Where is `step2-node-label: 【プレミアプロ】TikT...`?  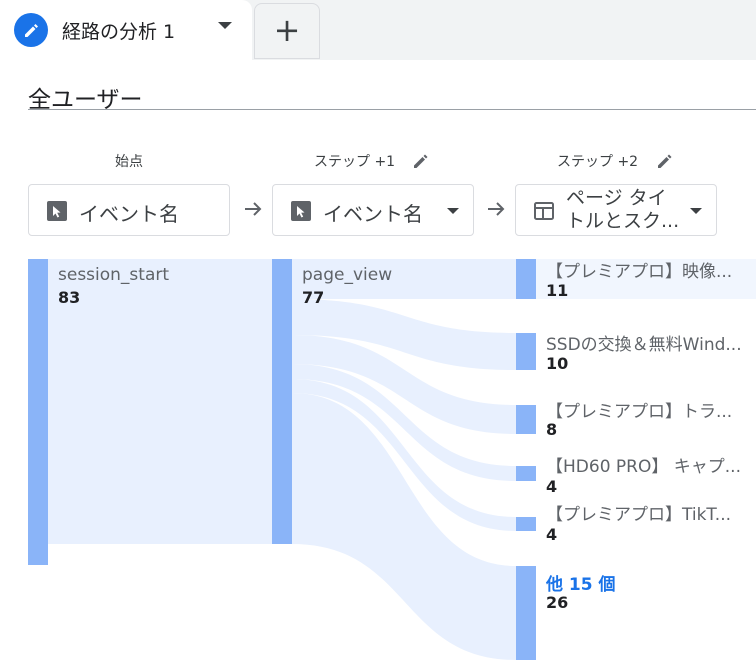 step2-node-label: 【プレミアプロ】TikT... is located at coordinates (651, 512).